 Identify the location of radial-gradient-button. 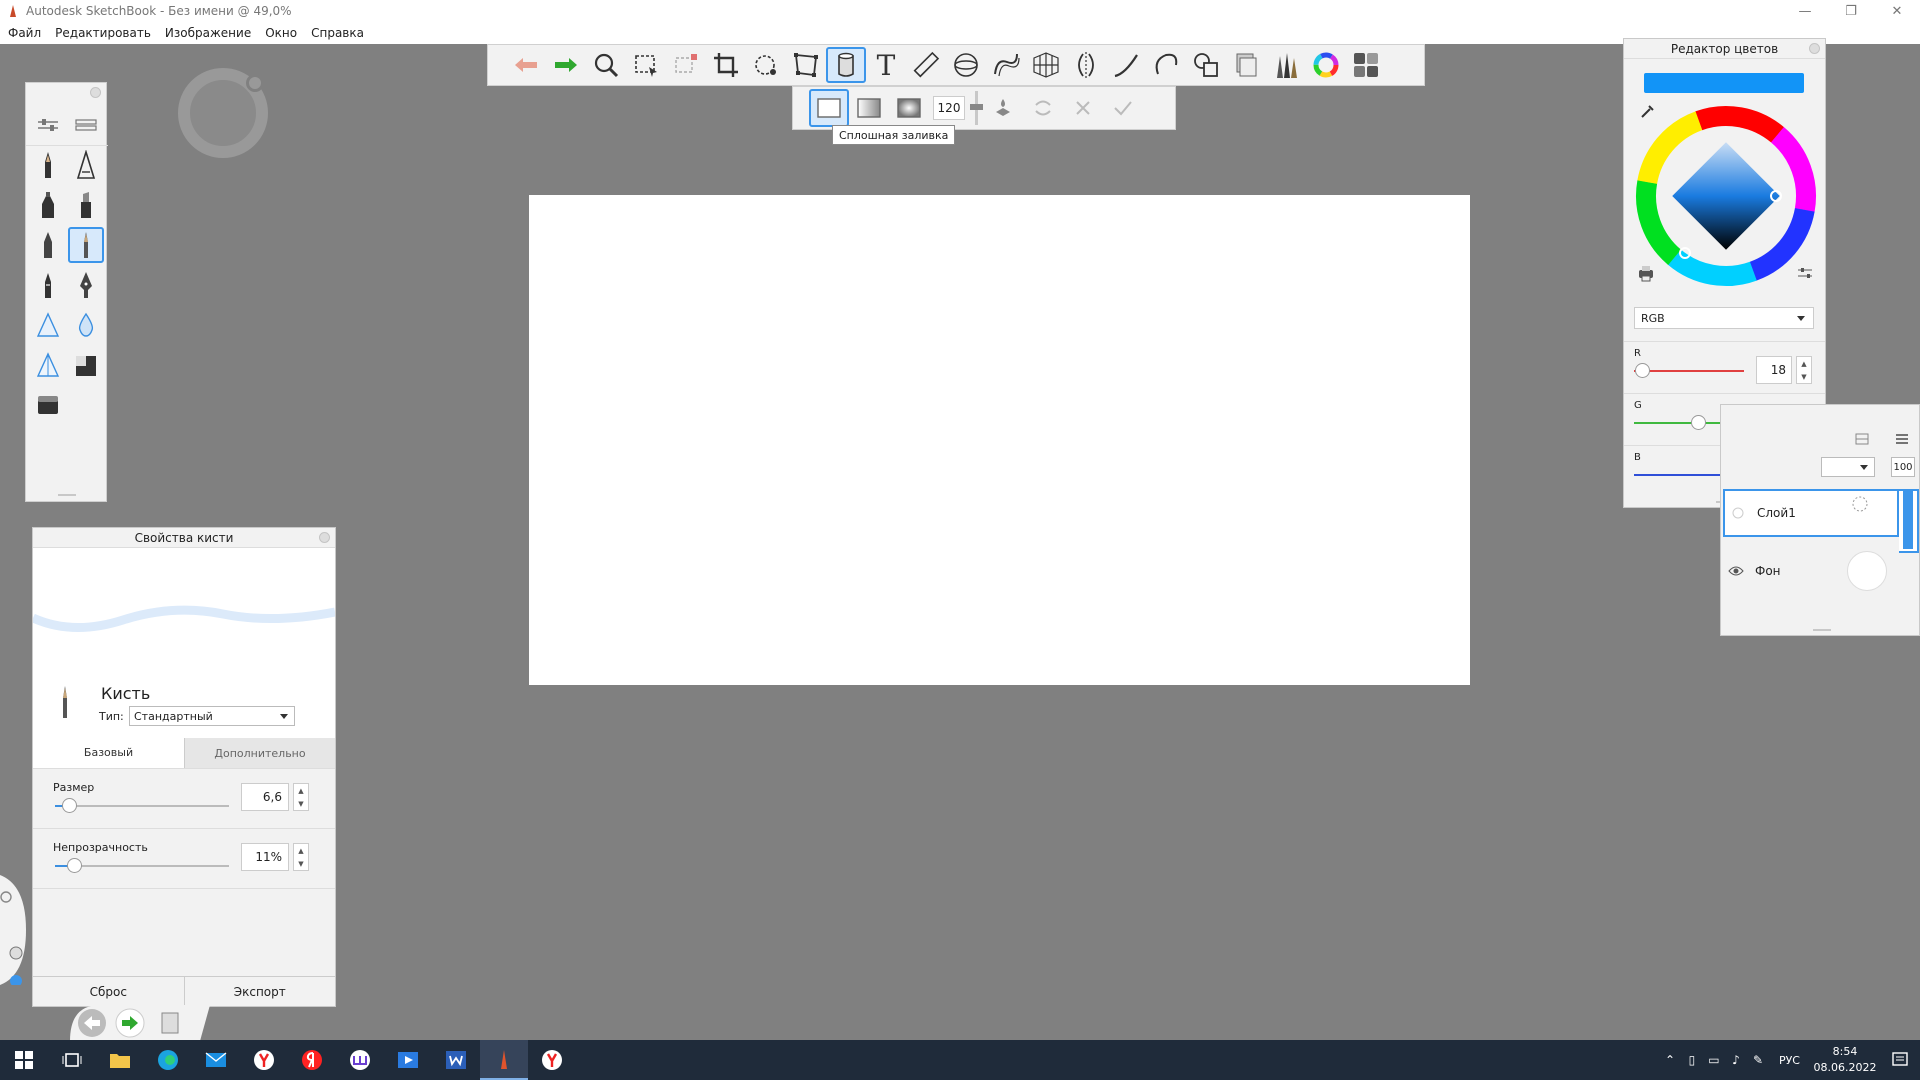
(909, 108).